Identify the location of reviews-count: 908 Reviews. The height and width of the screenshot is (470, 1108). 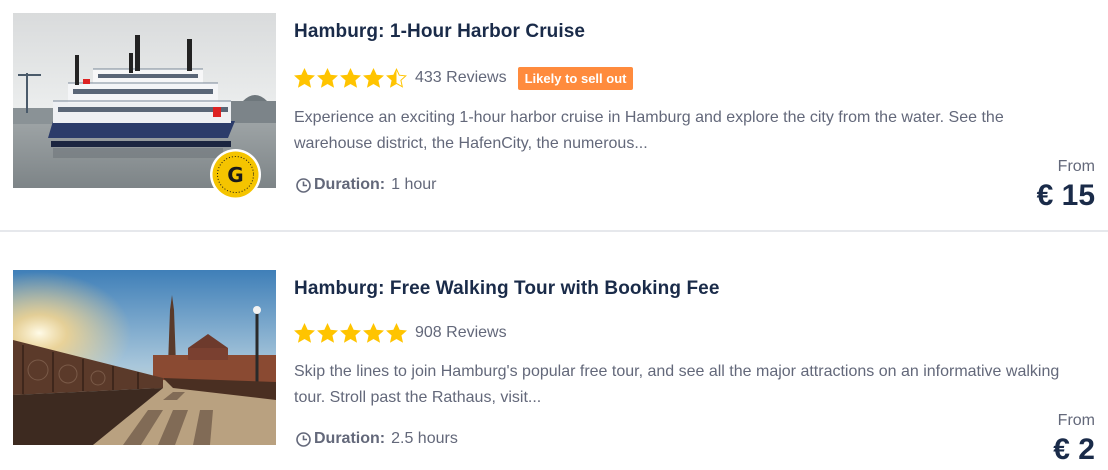
(461, 333).